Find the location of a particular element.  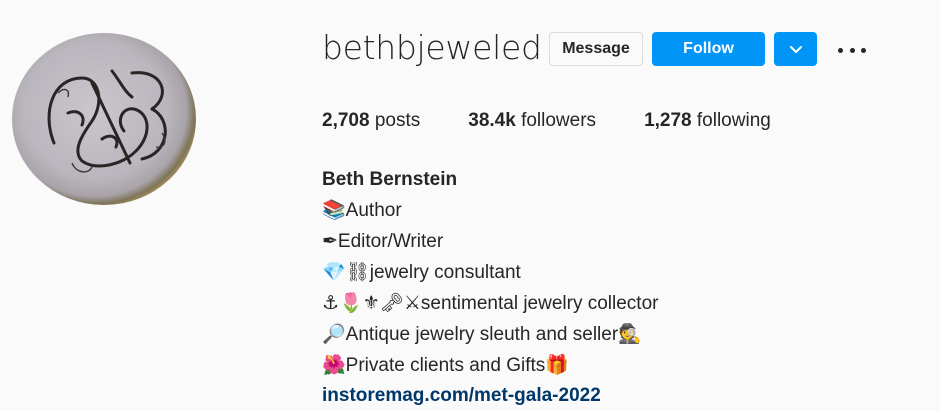

bio-line-author: 📚Author is located at coordinates (490, 210).